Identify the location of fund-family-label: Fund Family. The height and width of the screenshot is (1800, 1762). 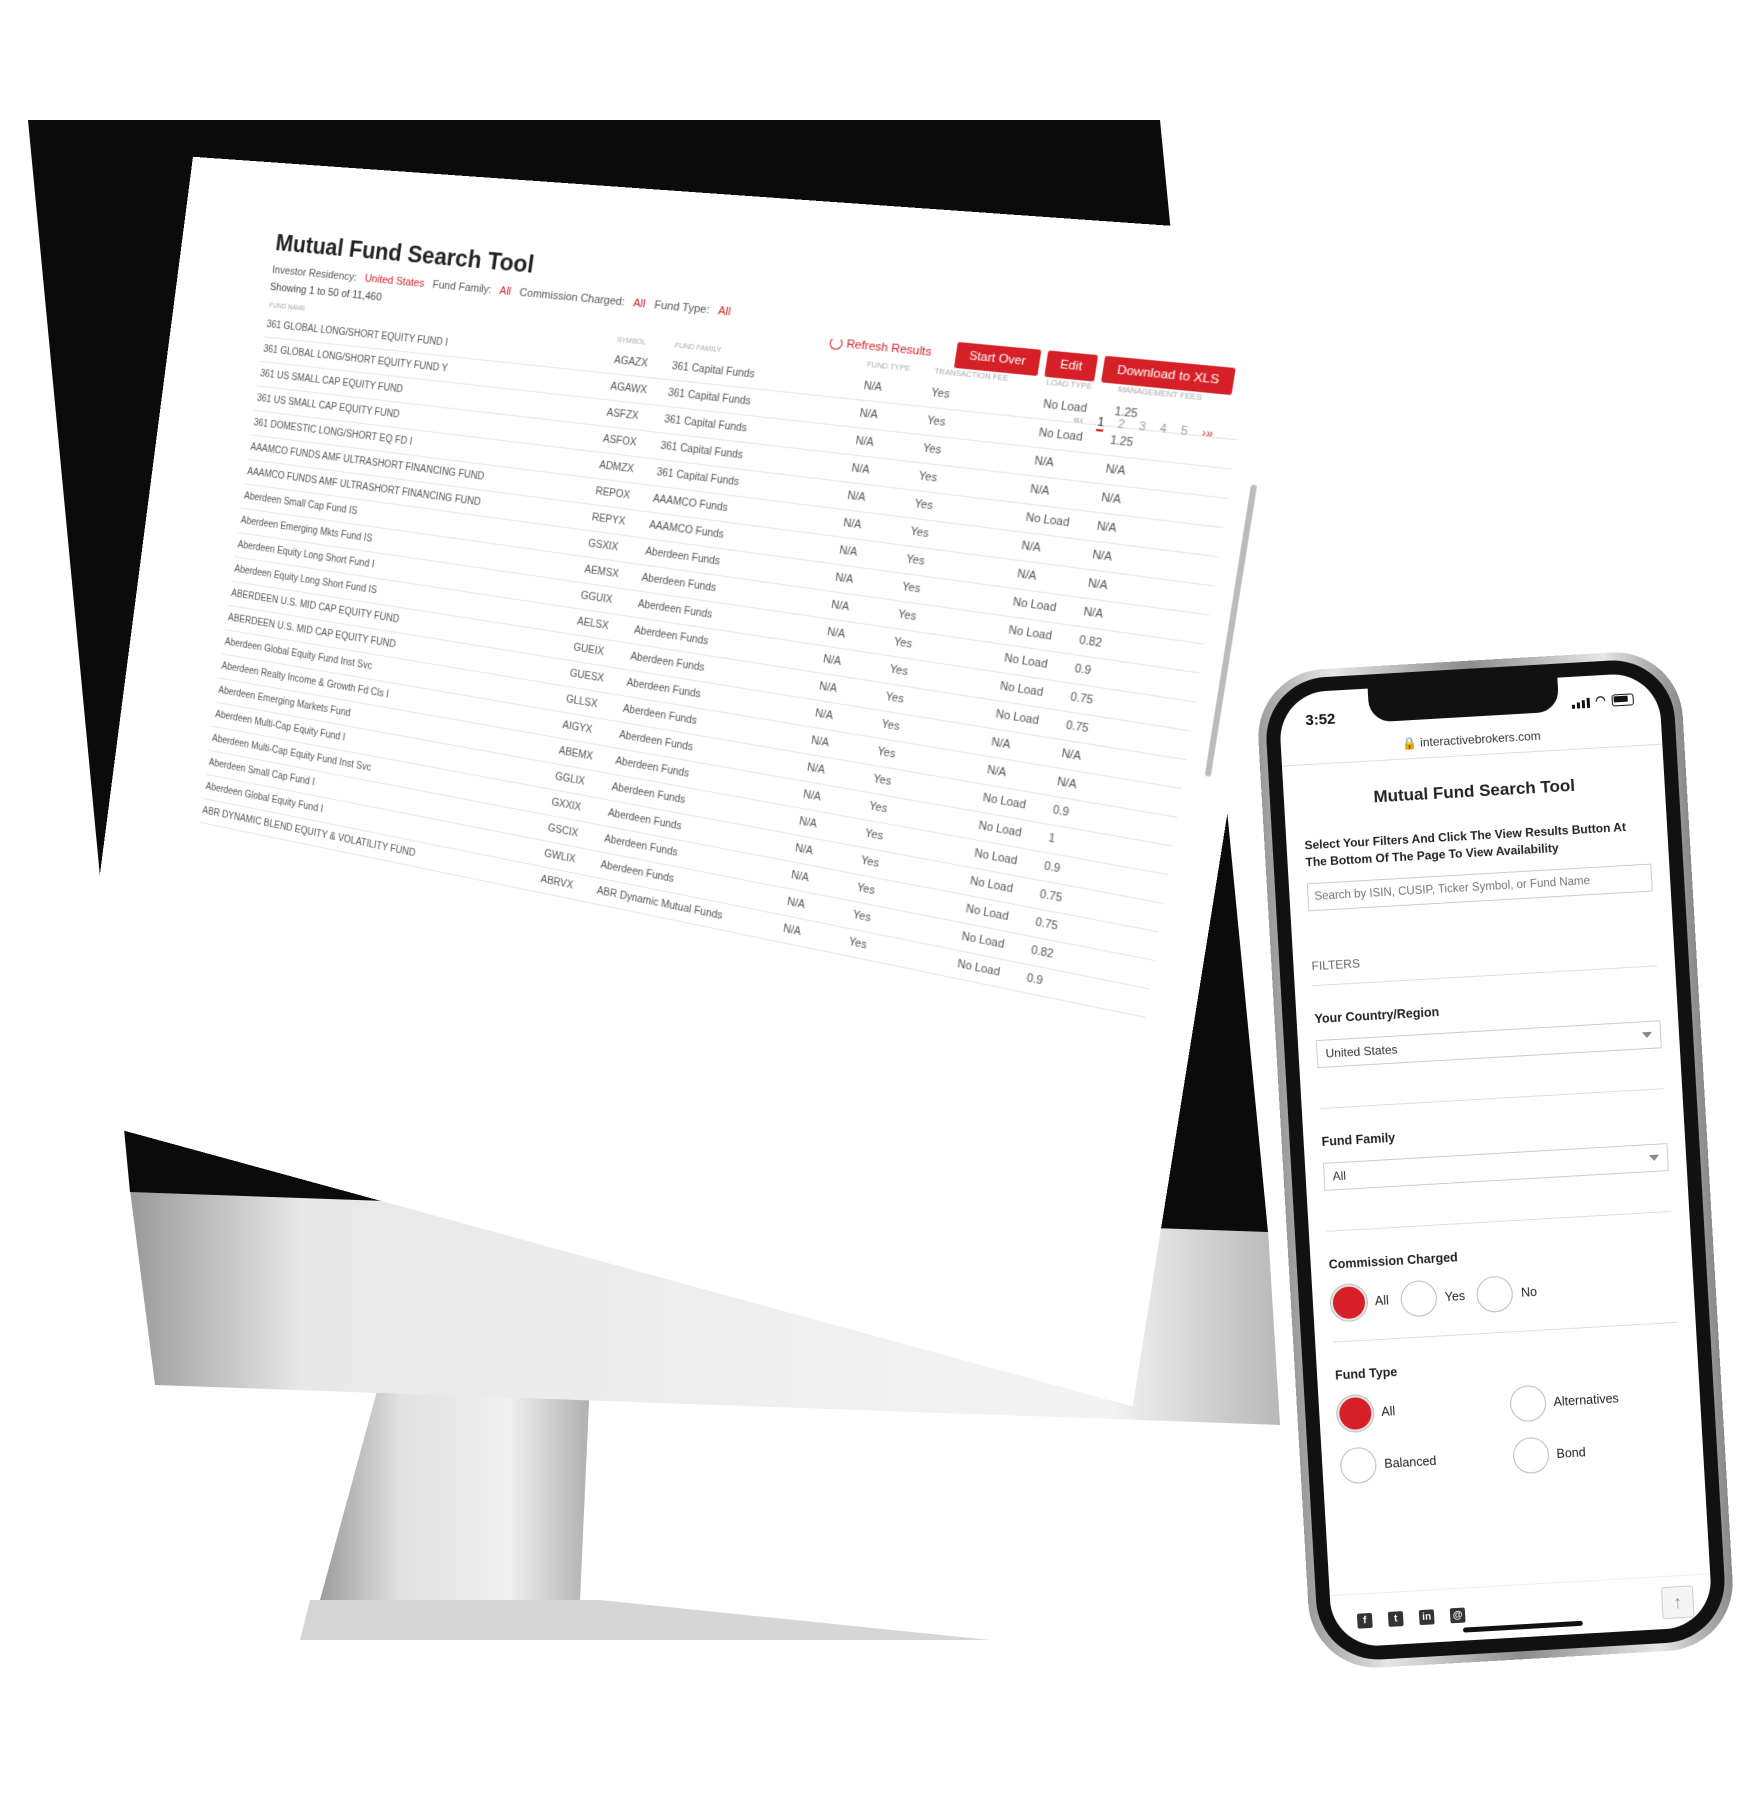
(1358, 1139).